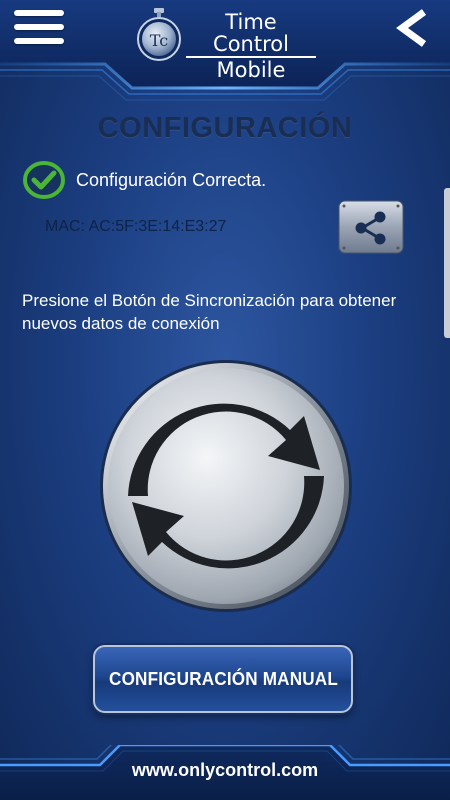 The width and height of the screenshot is (450, 800). Describe the element at coordinates (40, 28) in the screenshot. I see `hamburger-menu-button` at that location.